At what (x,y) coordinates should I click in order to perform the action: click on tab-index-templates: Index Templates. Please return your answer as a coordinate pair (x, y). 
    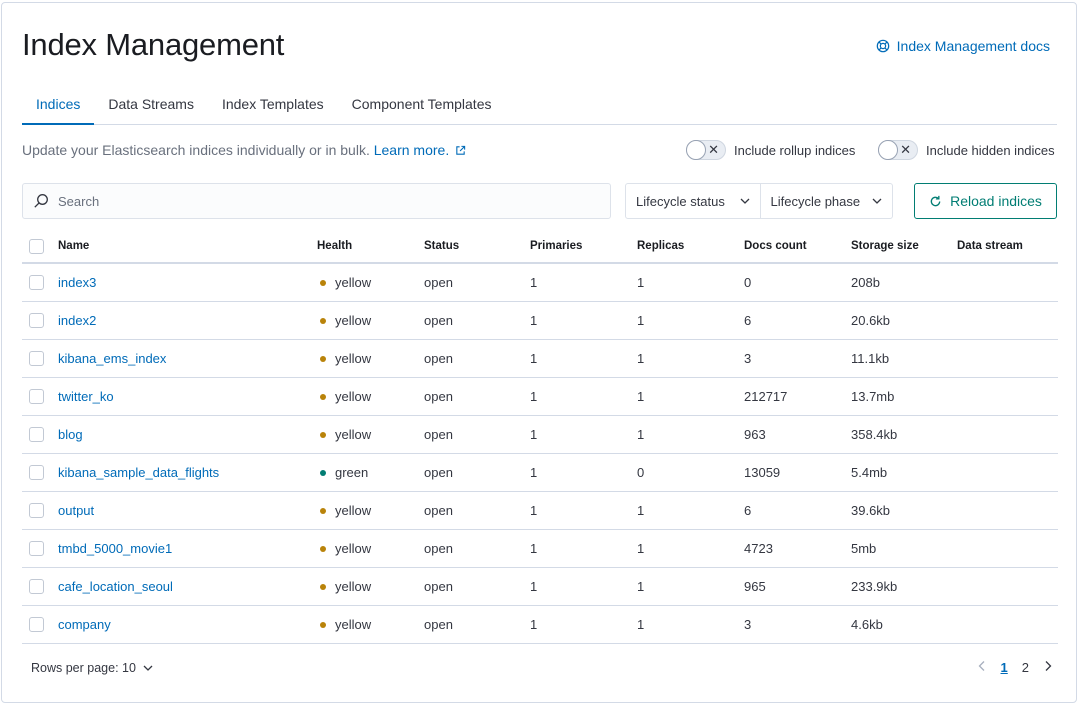
    Looking at the image, I should click on (273, 104).